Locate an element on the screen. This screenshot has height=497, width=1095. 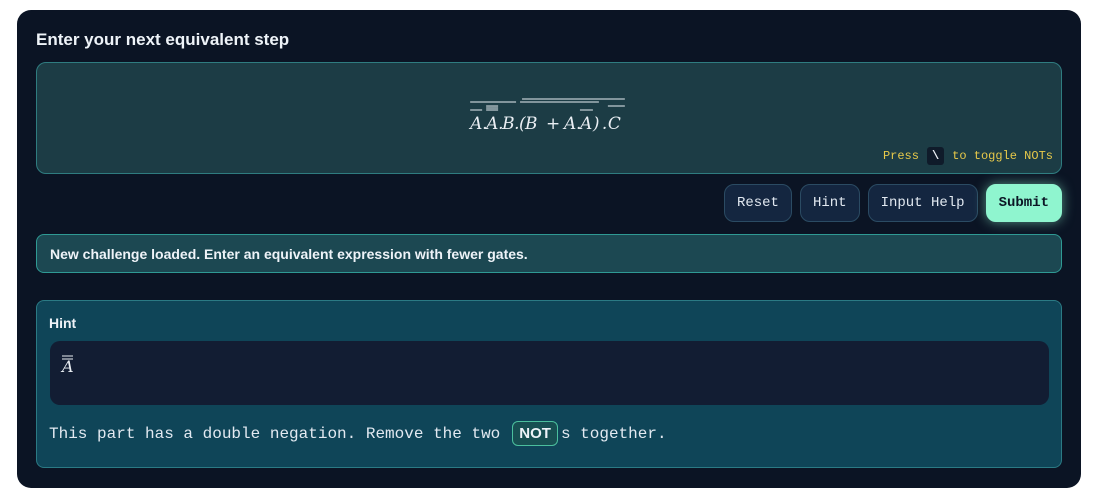
expr-term-a3: A is located at coordinates (569, 123).